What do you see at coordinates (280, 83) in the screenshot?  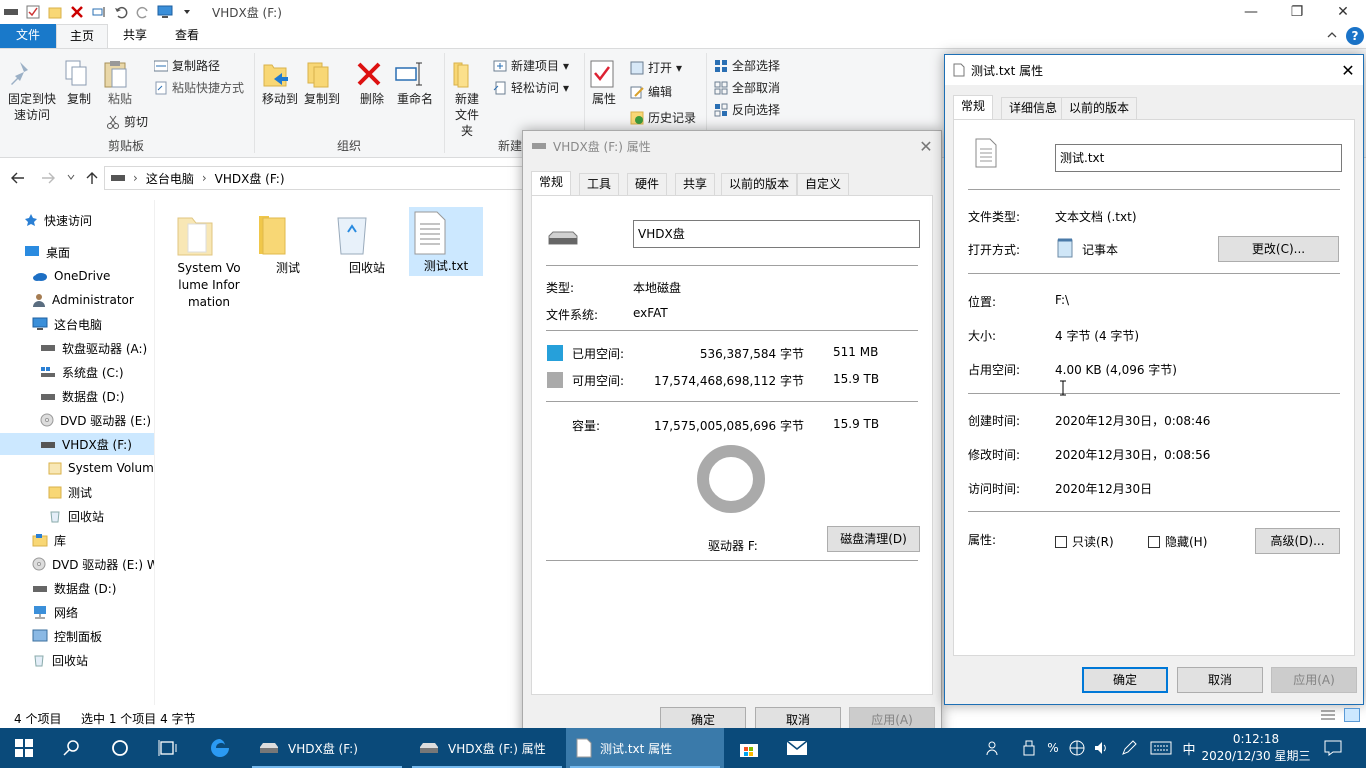 I see `move-to-button: 移动到` at bounding box center [280, 83].